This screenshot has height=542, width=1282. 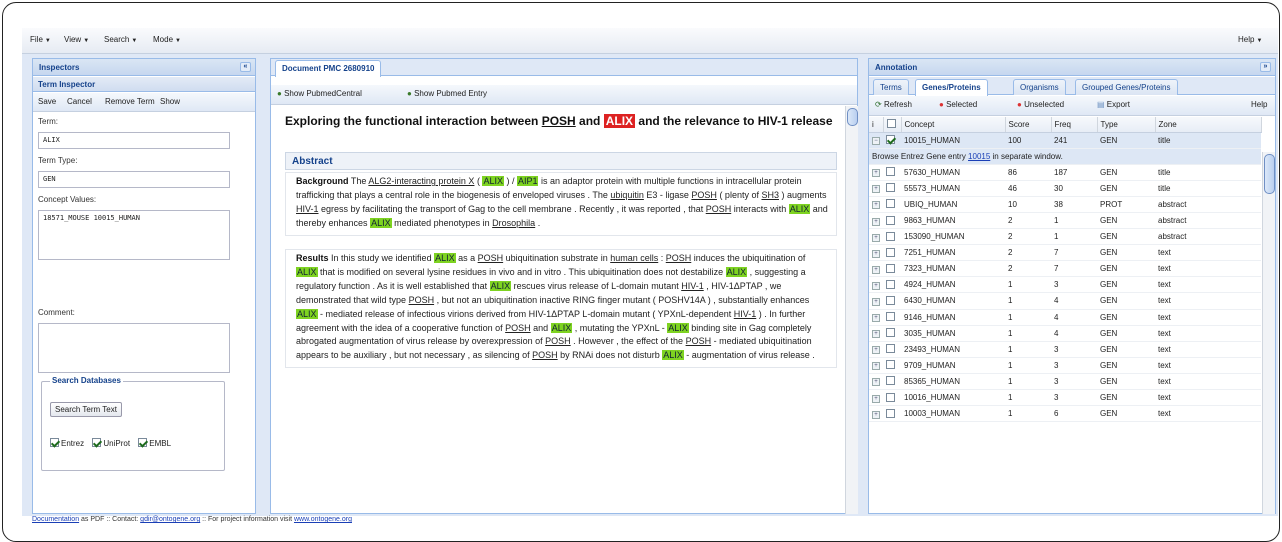 What do you see at coordinates (627, 195) in the screenshot?
I see `term-ubiquitin: ubiquitin` at bounding box center [627, 195].